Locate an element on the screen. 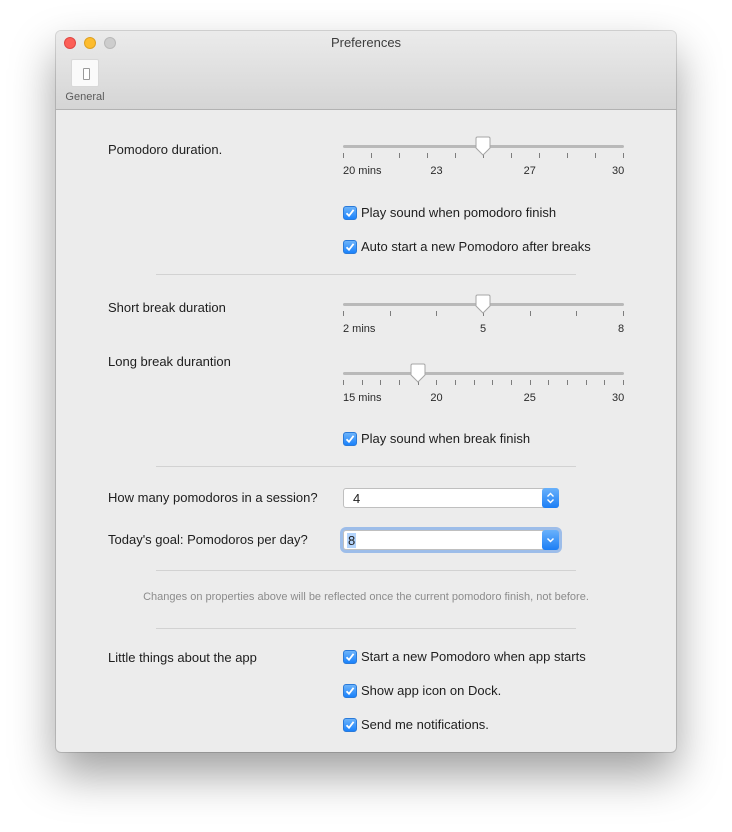  dock-icon-label: Show app icon on Dock. is located at coordinates (431, 690).